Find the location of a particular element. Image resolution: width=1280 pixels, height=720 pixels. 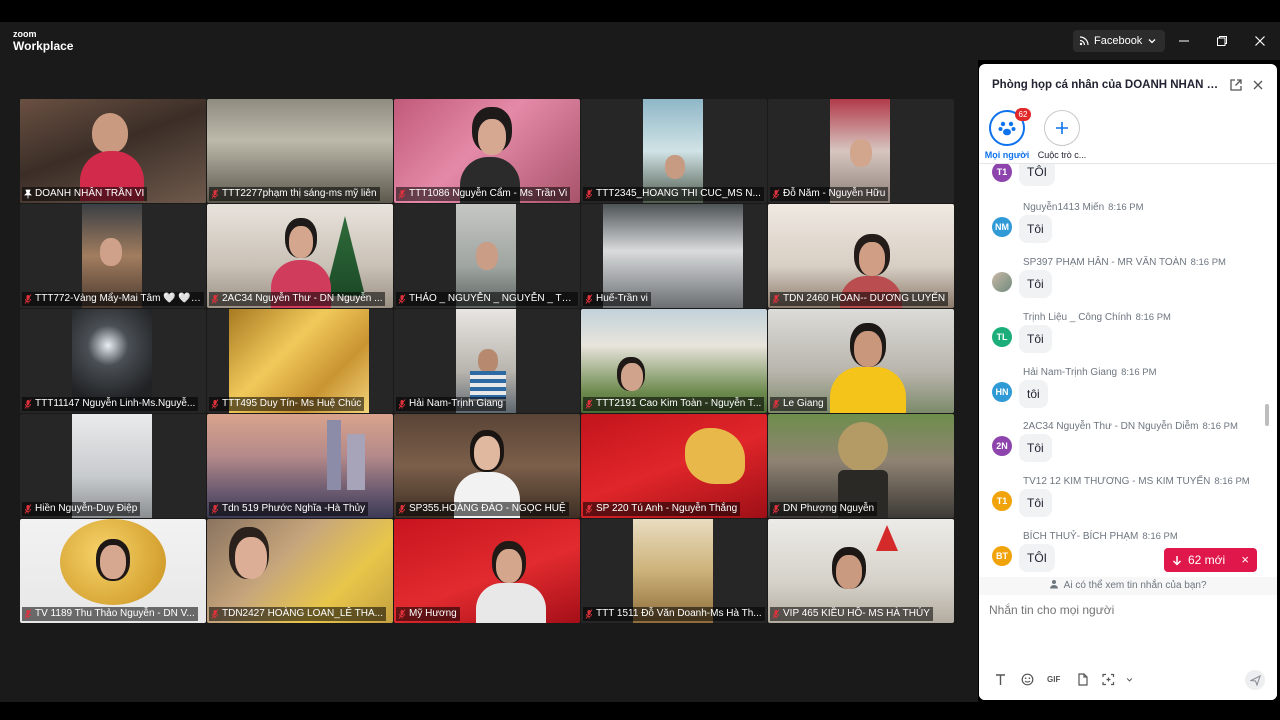

message-composer: GIF is located at coordinates (1128, 647).